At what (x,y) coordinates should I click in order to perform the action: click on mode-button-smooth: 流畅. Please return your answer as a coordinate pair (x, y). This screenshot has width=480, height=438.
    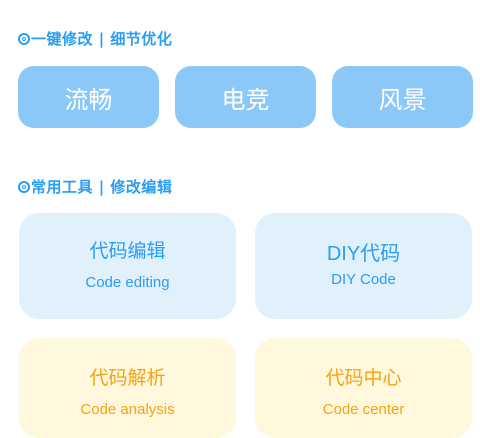
    Looking at the image, I should click on (88, 97).